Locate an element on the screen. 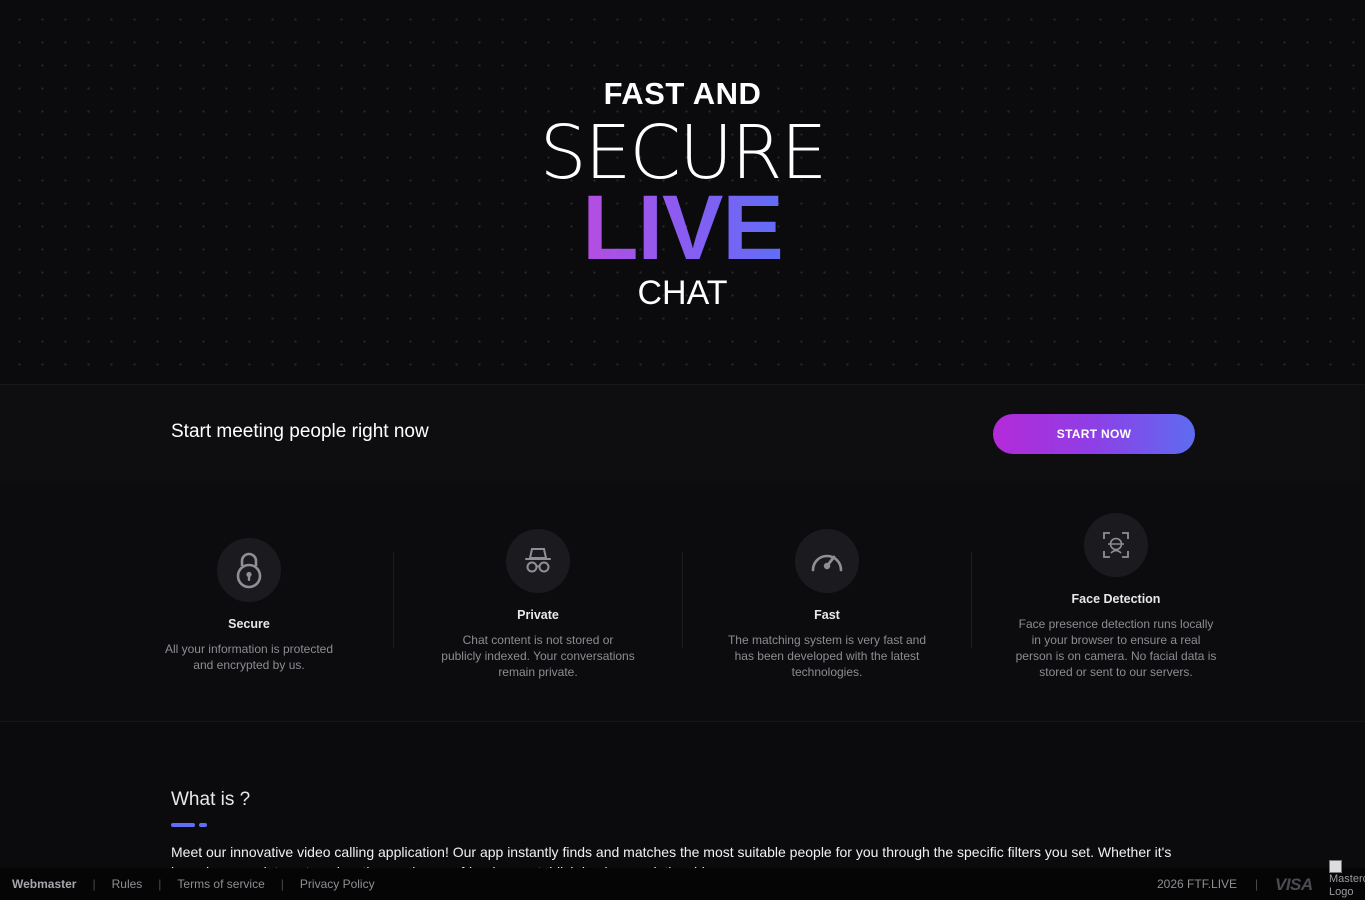  feature-title: Face Detection is located at coordinates (1116, 599).